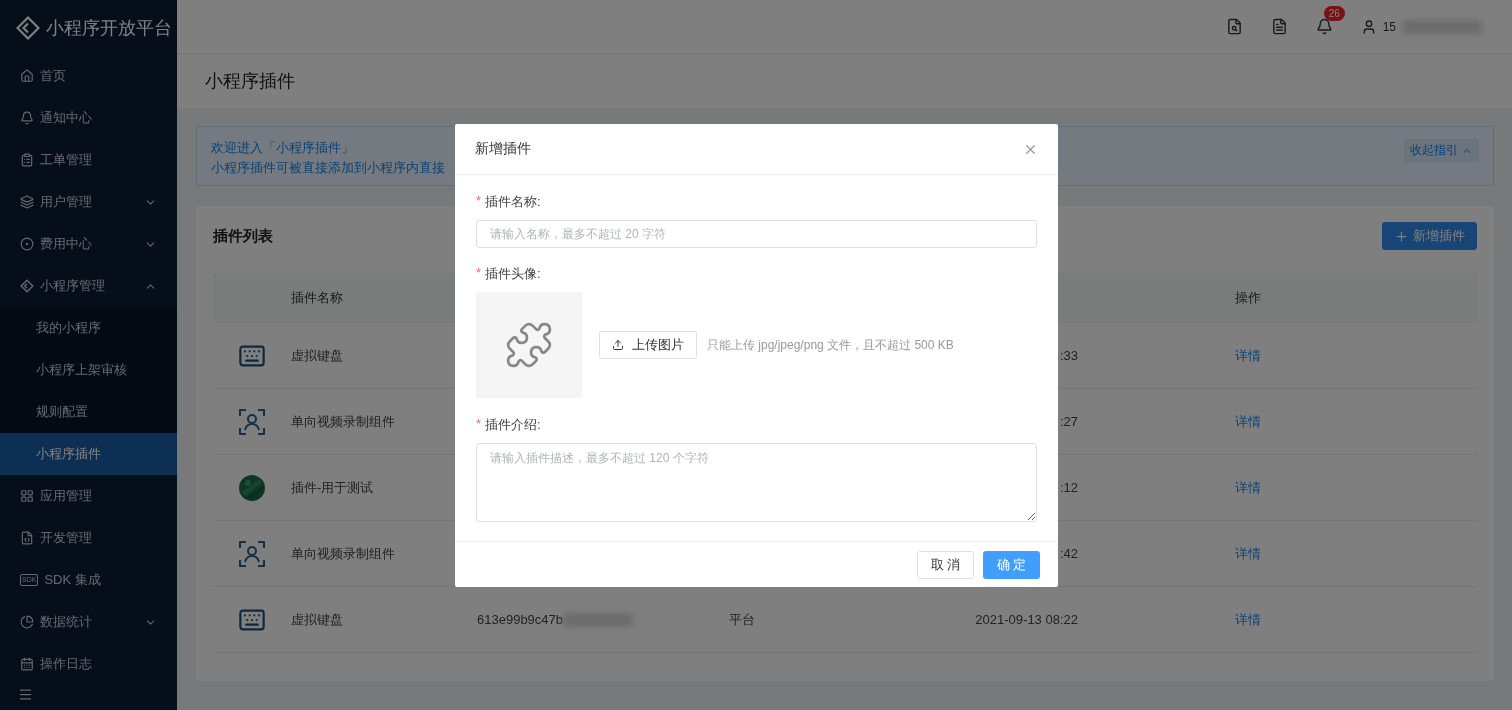  What do you see at coordinates (88, 118) in the screenshot?
I see `sidebar-item: 通知中心` at bounding box center [88, 118].